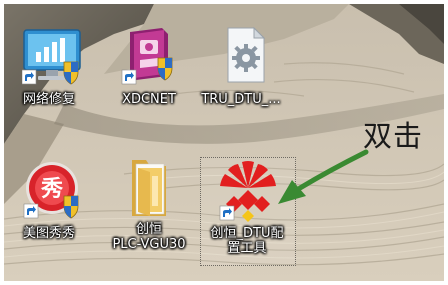 The image size is (448, 285). I want to click on annotation-double-click-label: 双击, so click(393, 136).